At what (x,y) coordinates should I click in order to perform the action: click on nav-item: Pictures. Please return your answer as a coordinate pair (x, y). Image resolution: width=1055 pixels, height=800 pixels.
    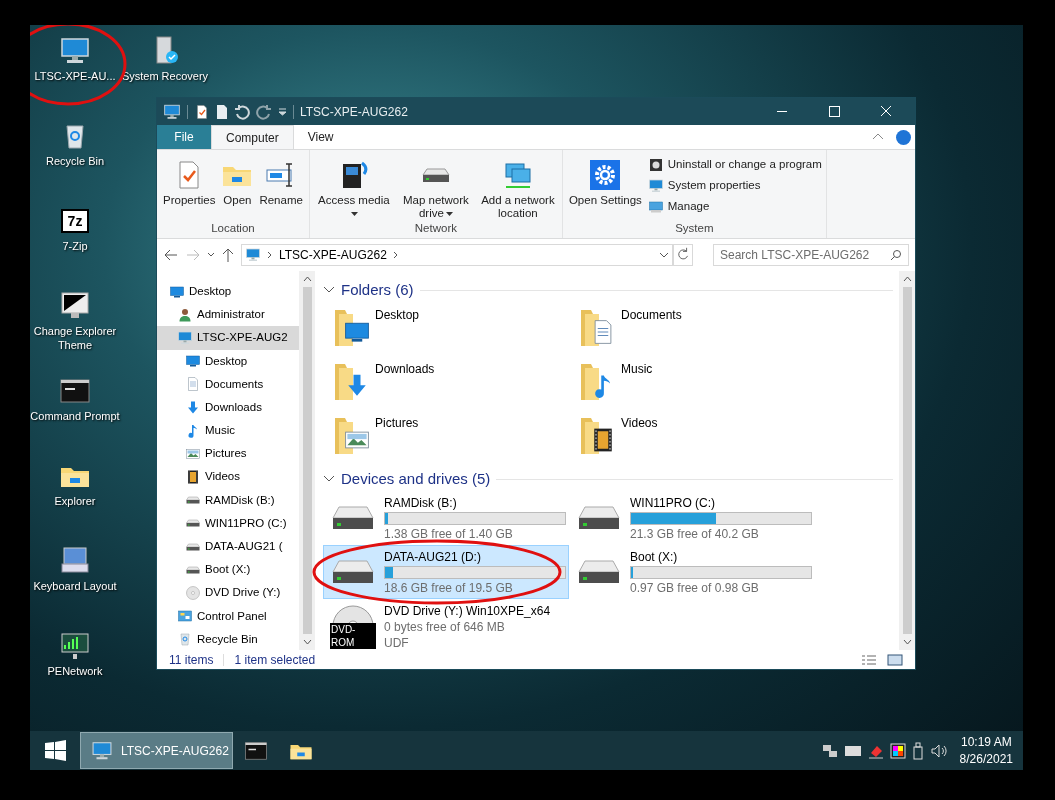
    Looking at the image, I should click on (228, 454).